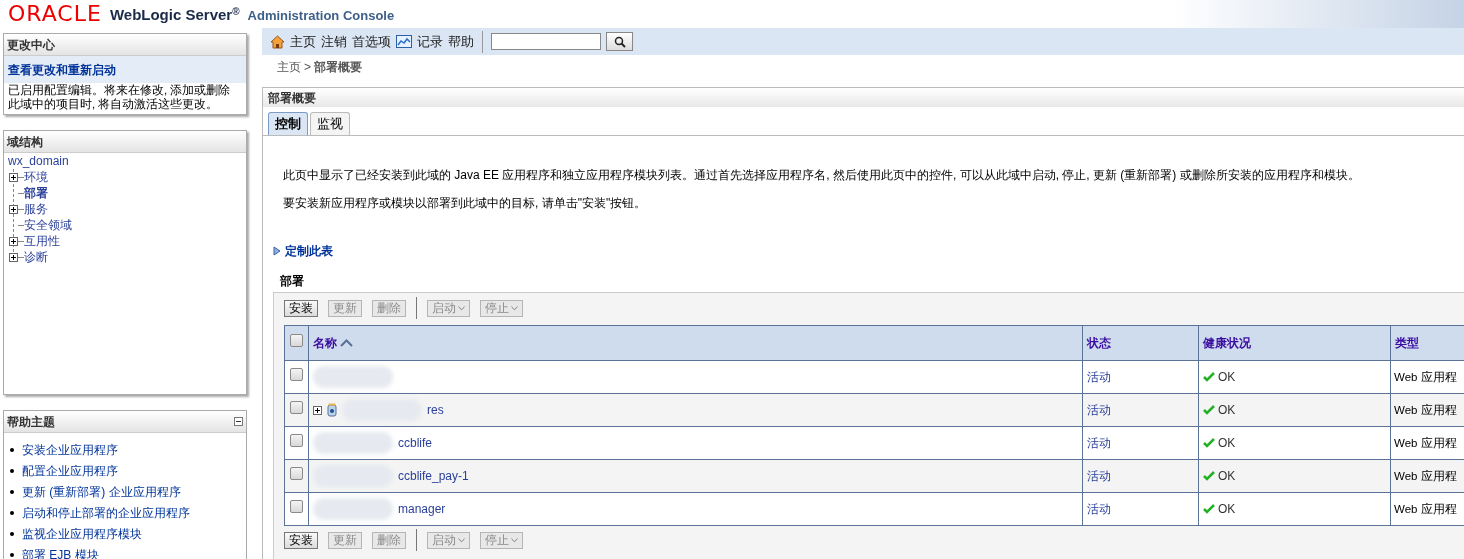 The image size is (1464, 559). What do you see at coordinates (101, 491) in the screenshot?
I see `help-link: 更新 (重新部署) 企业应用程序` at bounding box center [101, 491].